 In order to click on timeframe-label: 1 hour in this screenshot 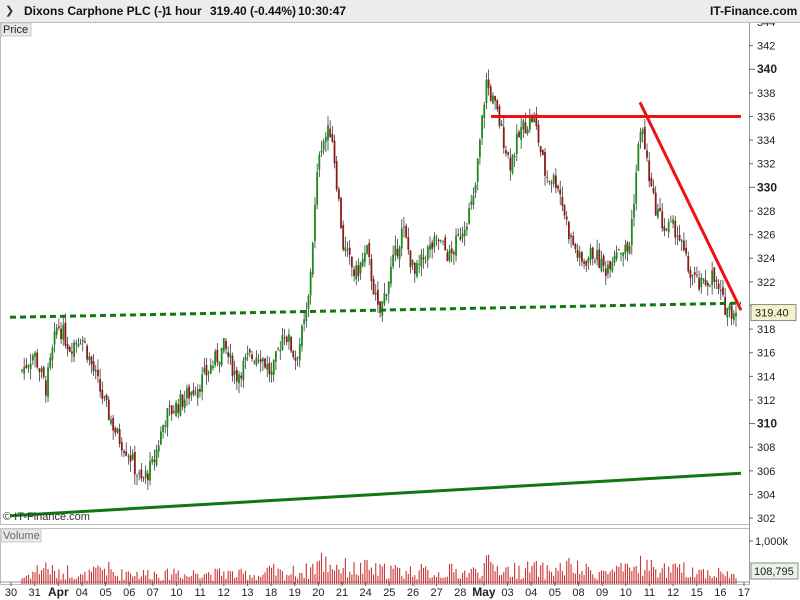, I will do `click(183, 11)`.